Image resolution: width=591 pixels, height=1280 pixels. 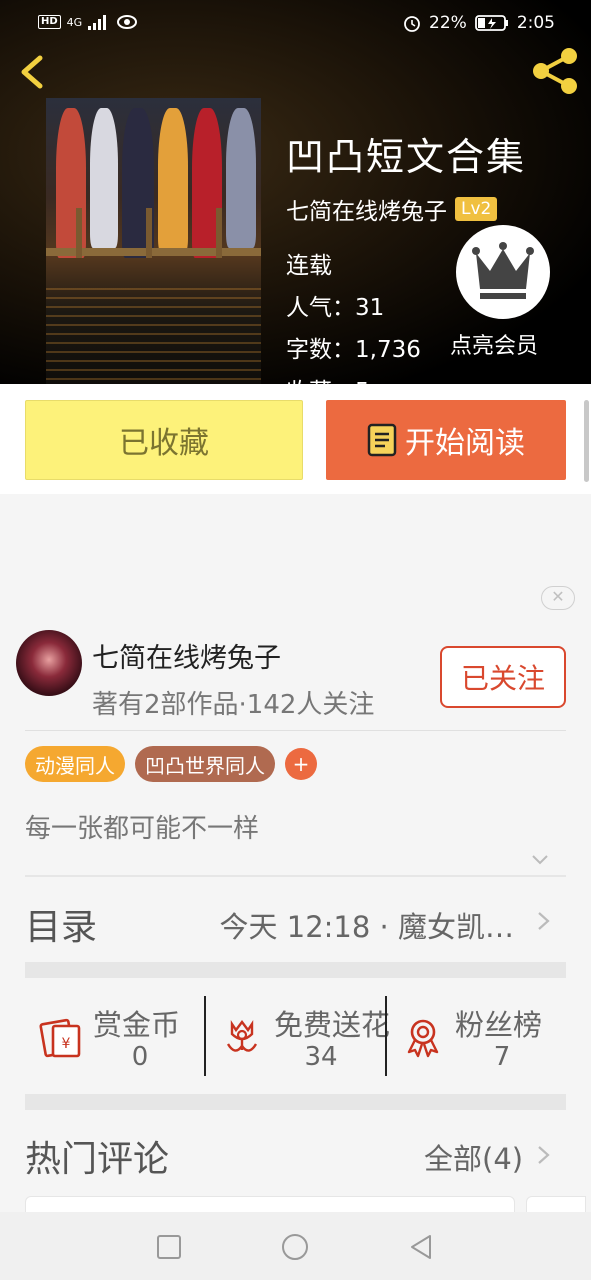 What do you see at coordinates (332, 1025) in the screenshot?
I see `free-flowers-label: 免费送花` at bounding box center [332, 1025].